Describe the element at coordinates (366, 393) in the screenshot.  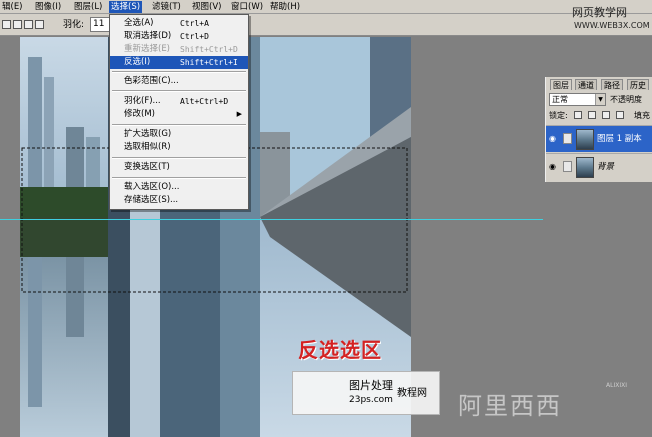
I see `site-badge: 图片处理 23ps.com 教程网` at that location.